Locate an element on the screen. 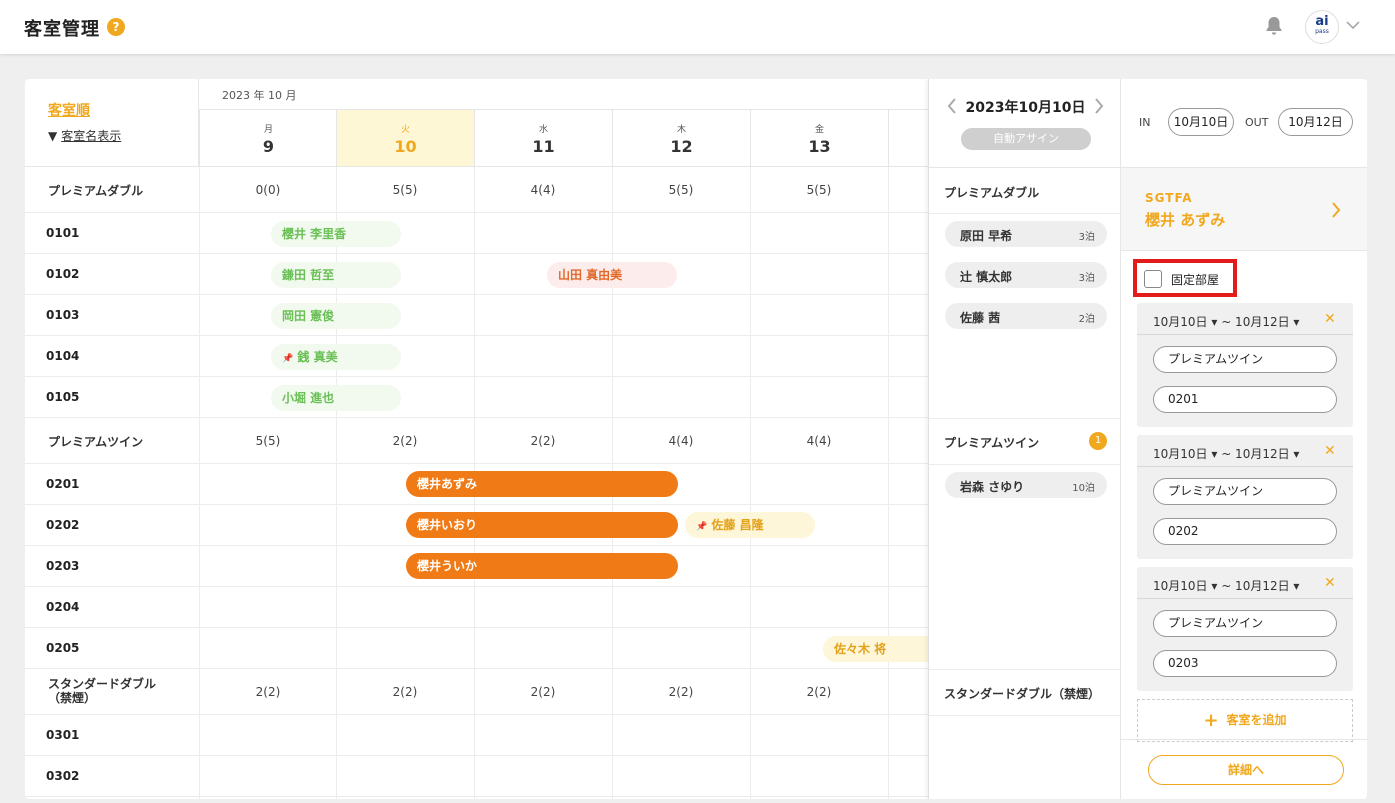 This screenshot has width=1395, height=803. reservation-bar: 📌 佐藤 昌隆 is located at coordinates (750, 525).